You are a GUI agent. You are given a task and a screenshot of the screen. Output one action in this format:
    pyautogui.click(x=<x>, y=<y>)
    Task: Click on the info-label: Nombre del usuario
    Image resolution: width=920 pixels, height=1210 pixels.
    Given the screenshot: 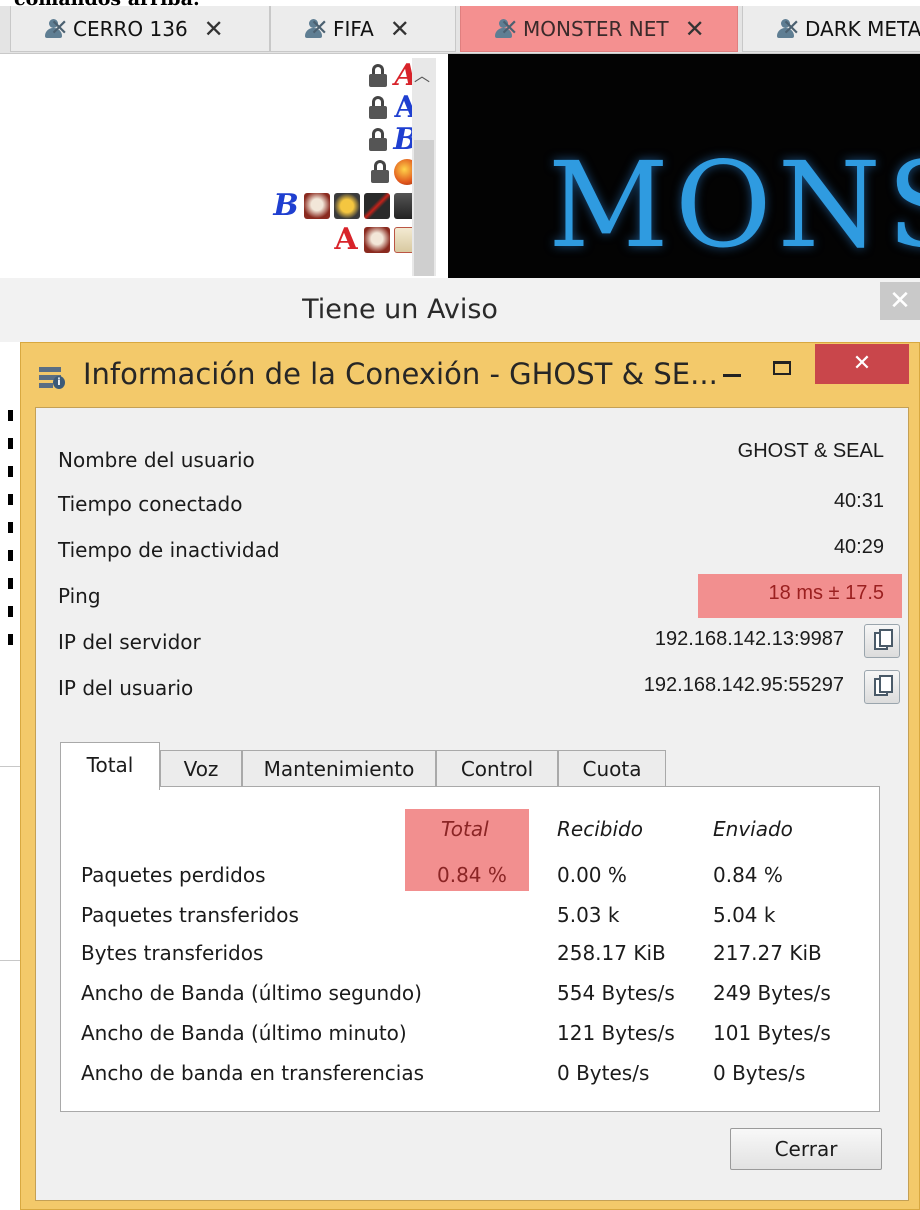 What is the action you would take?
    pyautogui.click(x=156, y=460)
    